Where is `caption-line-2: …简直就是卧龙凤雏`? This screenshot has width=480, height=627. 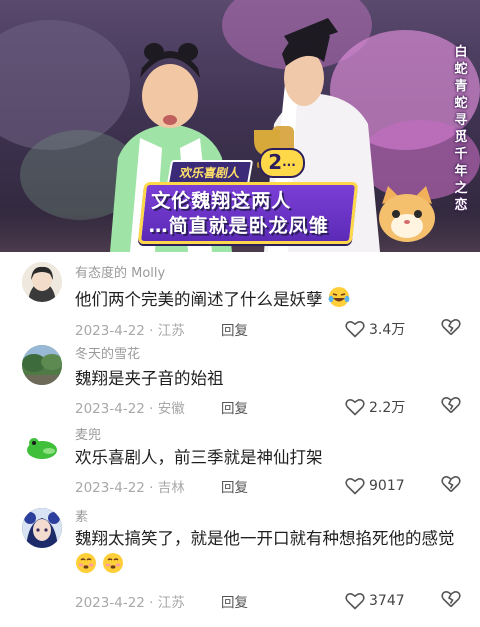
caption-line-2: …简直就是卧龙凤雏 is located at coordinates (238, 226).